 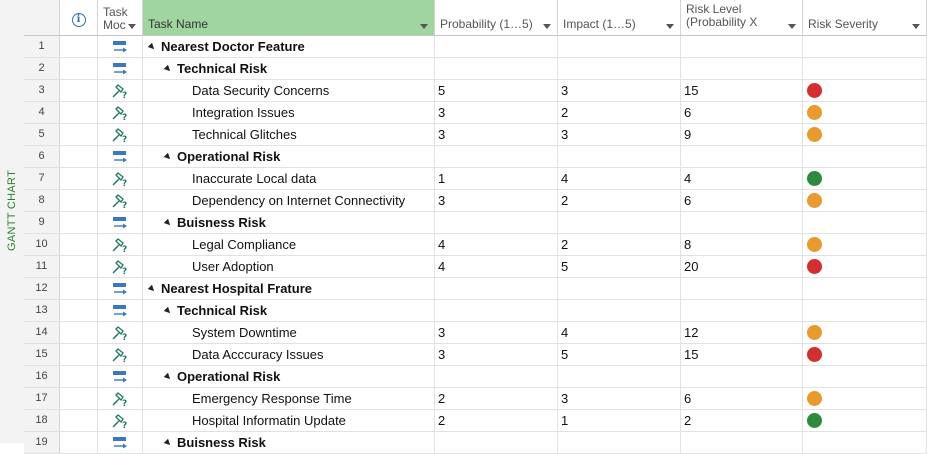 What do you see at coordinates (289, 420) in the screenshot?
I see `task-name-cell: Hospital Informatin Update` at bounding box center [289, 420].